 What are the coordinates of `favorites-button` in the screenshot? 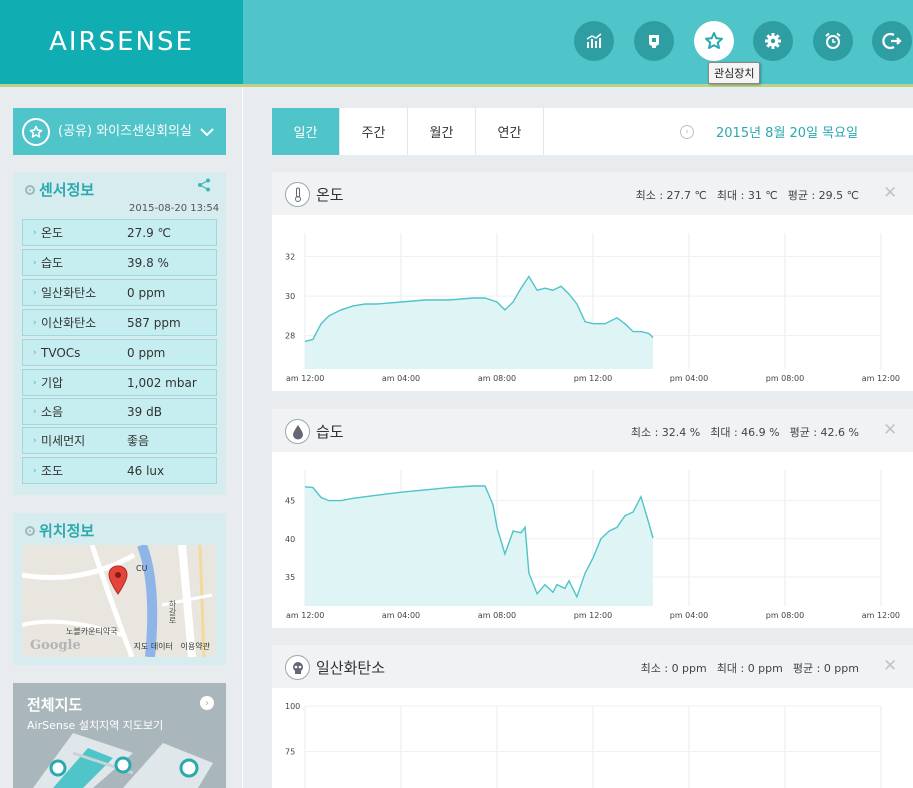 It's located at (714, 41).